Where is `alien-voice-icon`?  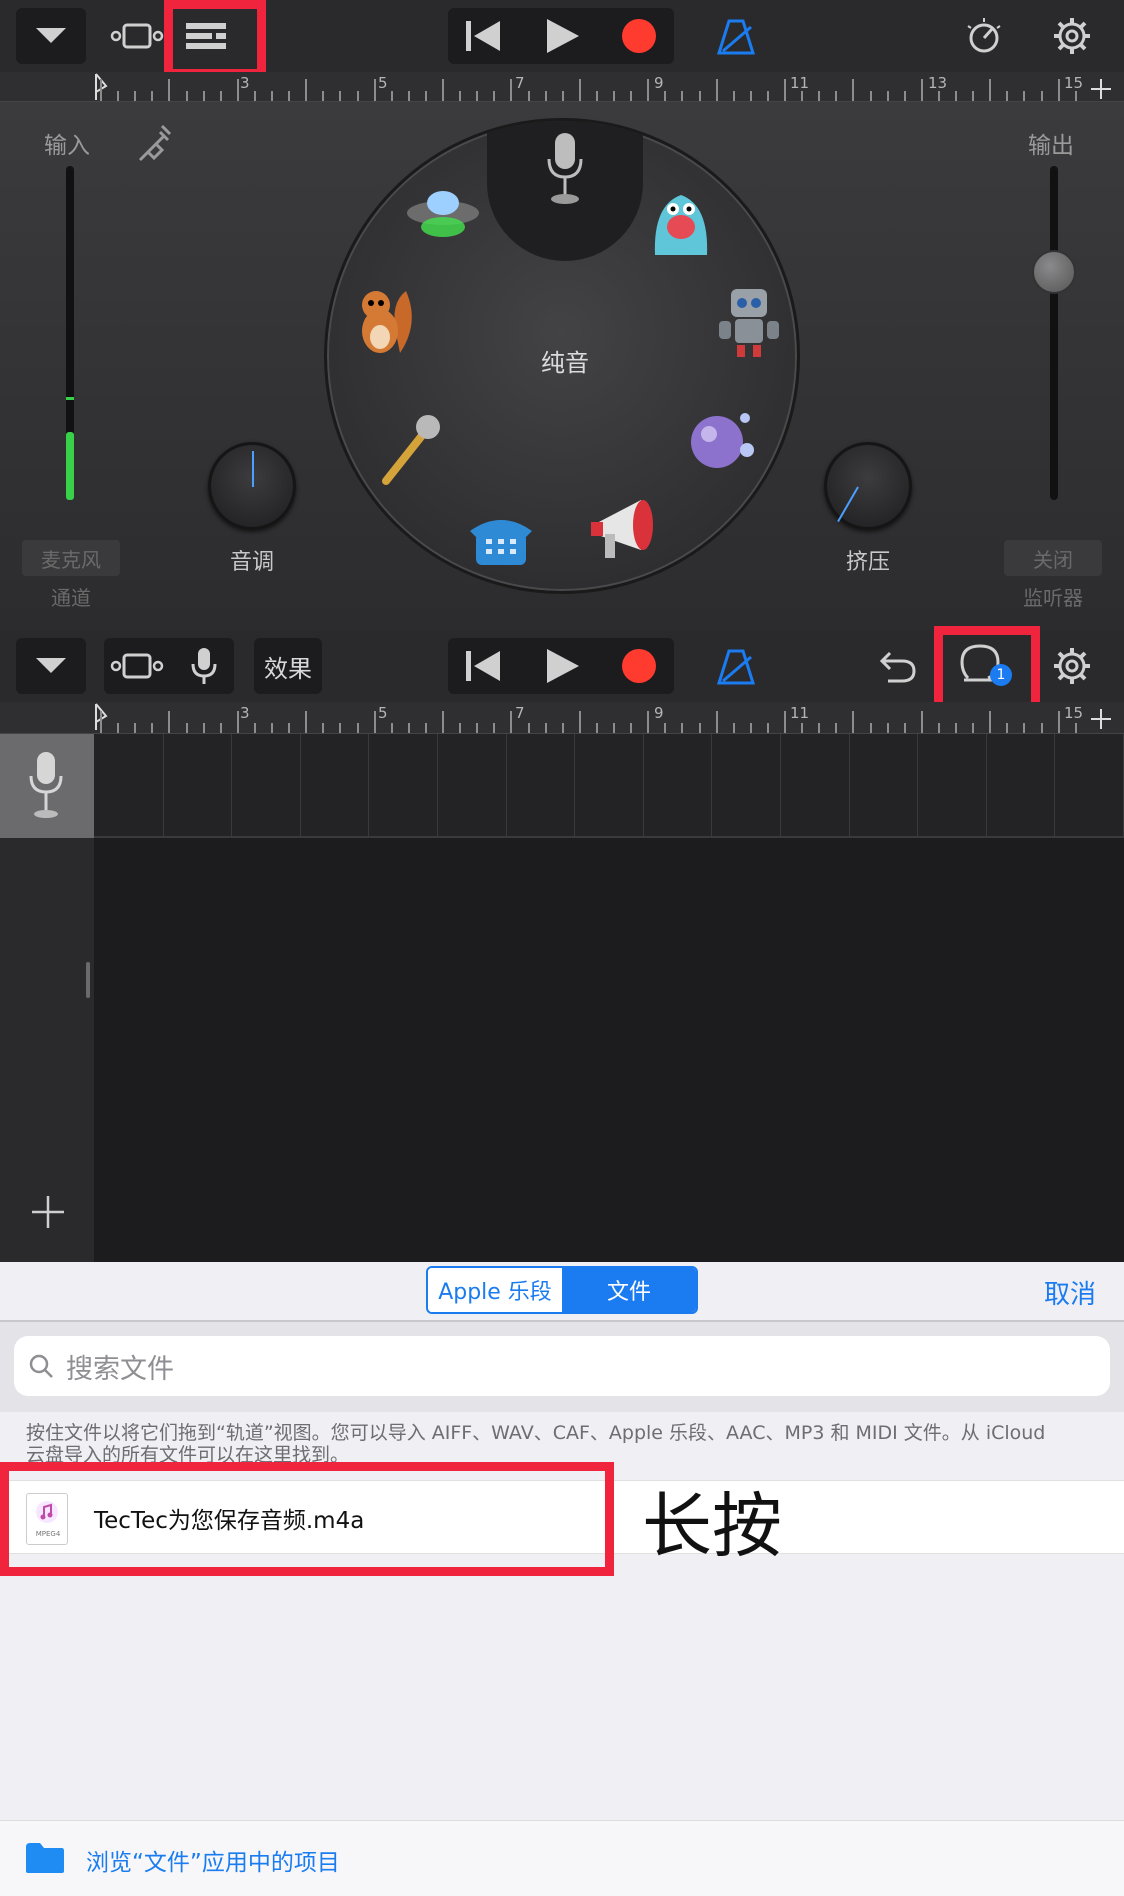
alien-voice-icon is located at coordinates (443, 209).